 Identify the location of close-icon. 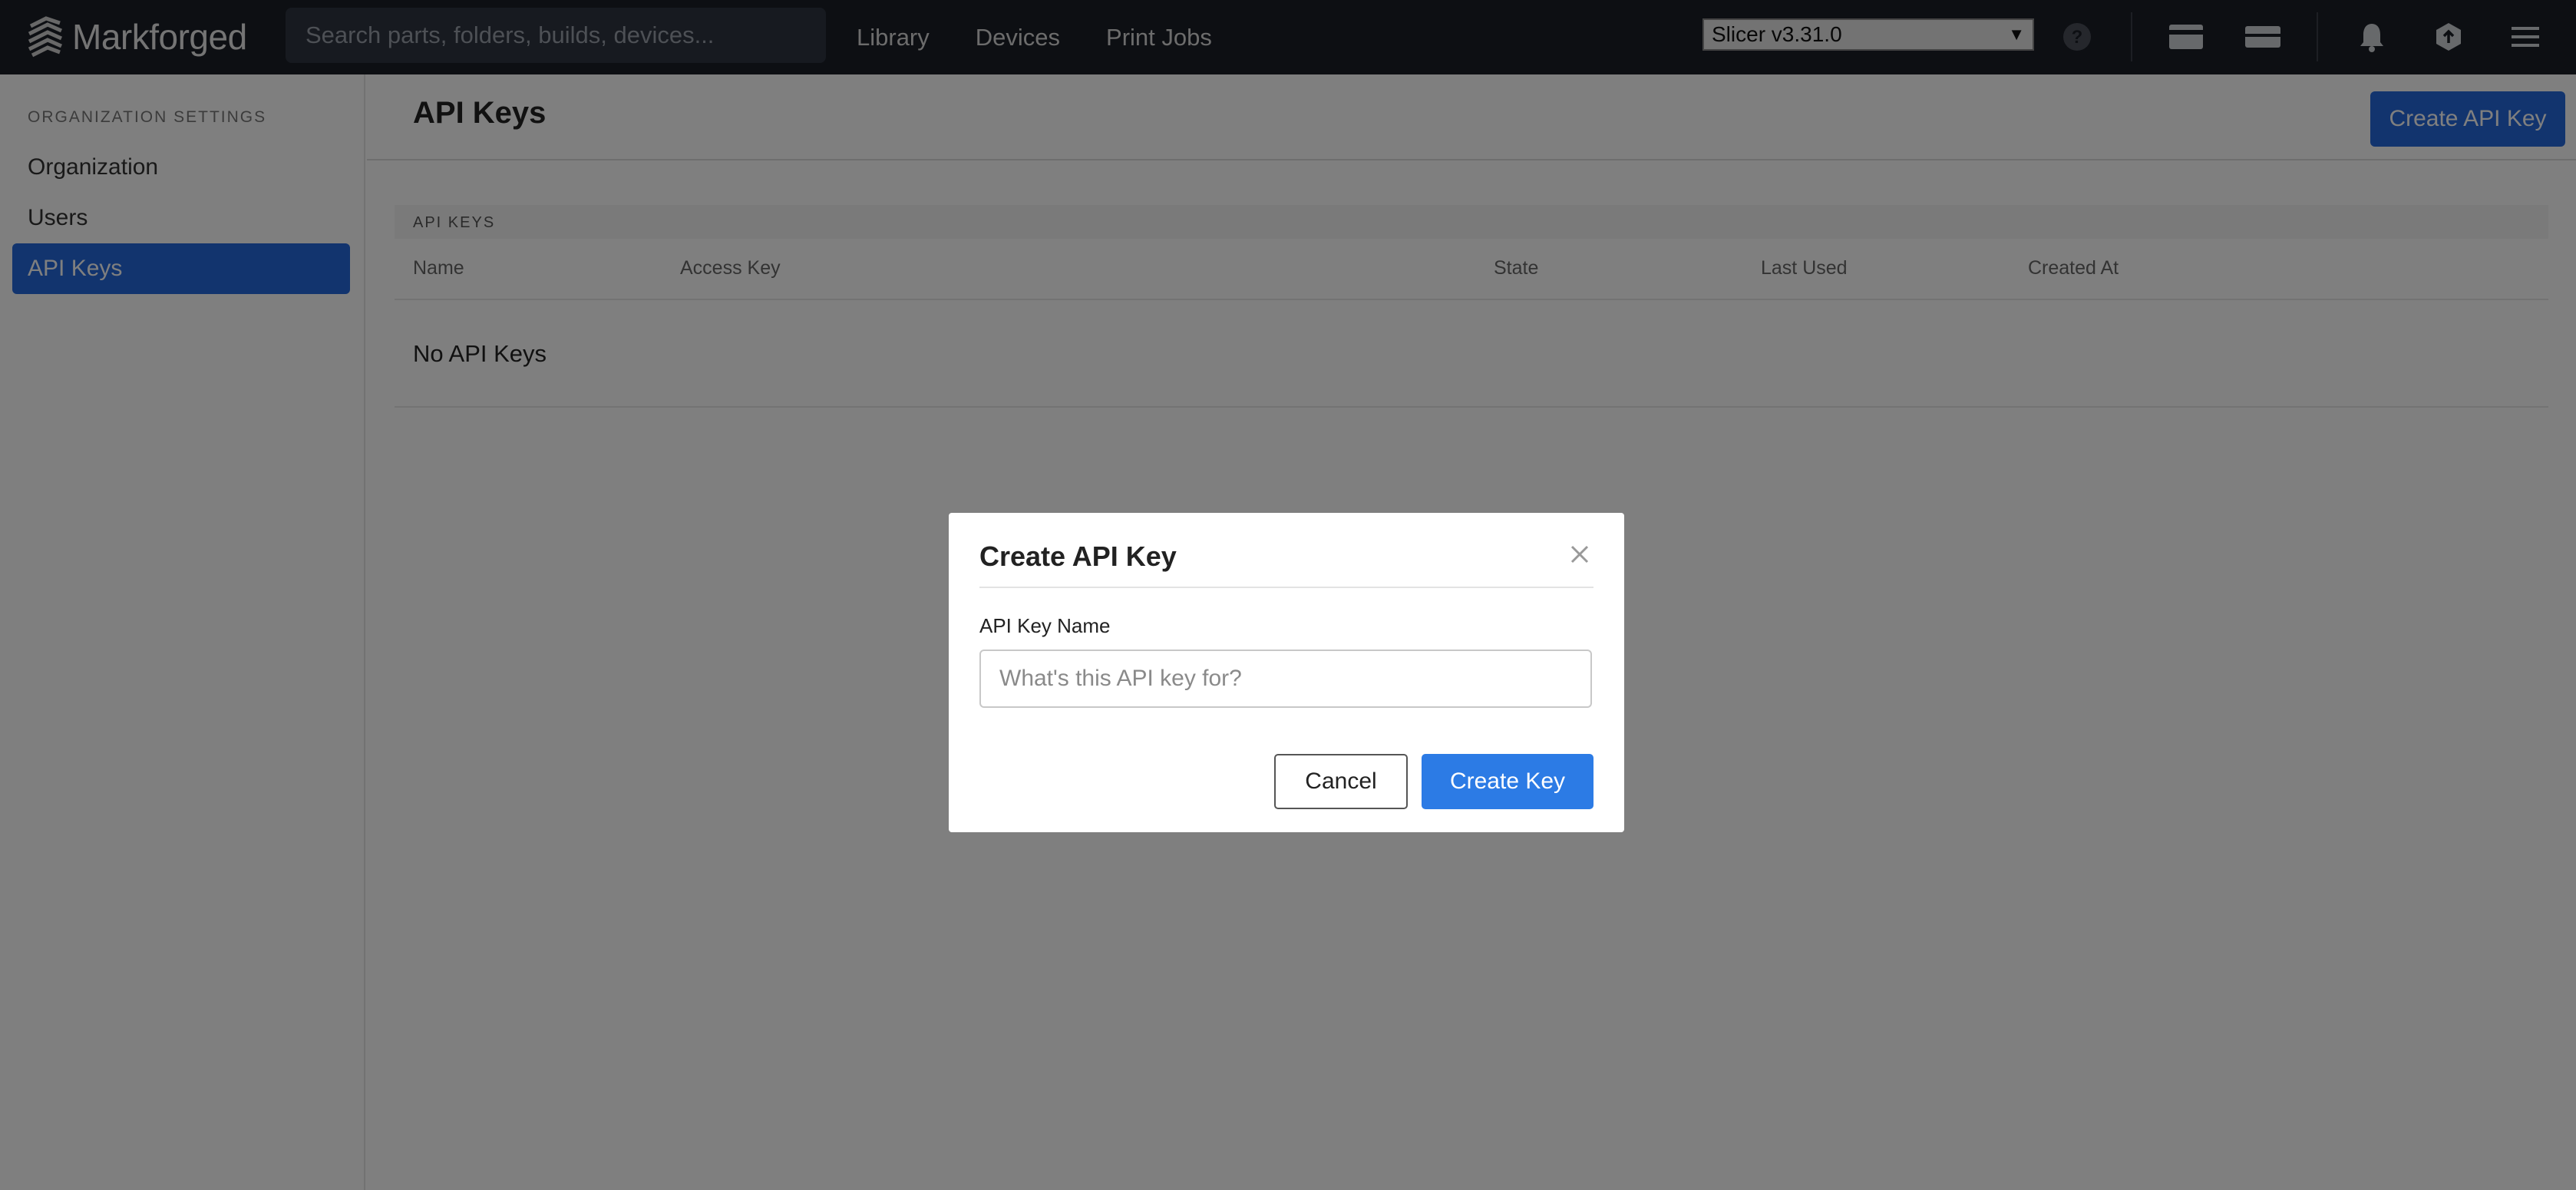
(1579, 554).